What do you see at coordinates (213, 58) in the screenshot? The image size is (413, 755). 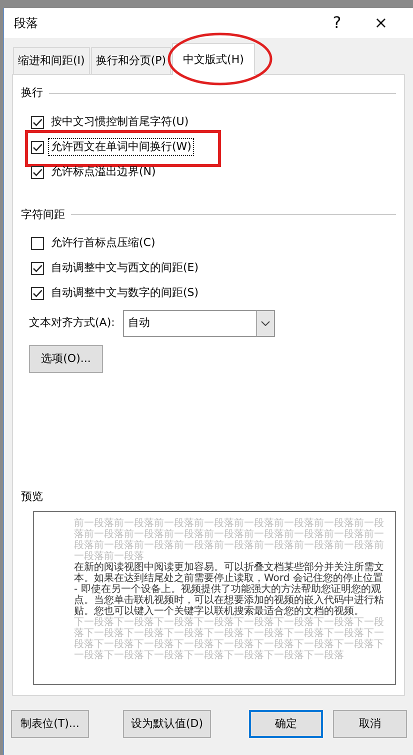 I see `tab: 中文版式(H)` at bounding box center [213, 58].